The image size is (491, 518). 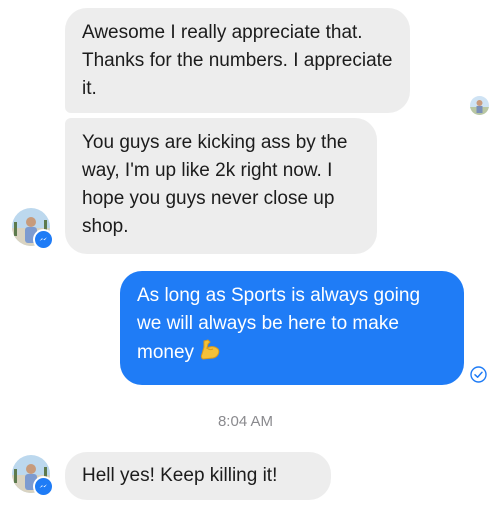 What do you see at coordinates (245, 421) in the screenshot?
I see `timestamp: 8:04 AM` at bounding box center [245, 421].